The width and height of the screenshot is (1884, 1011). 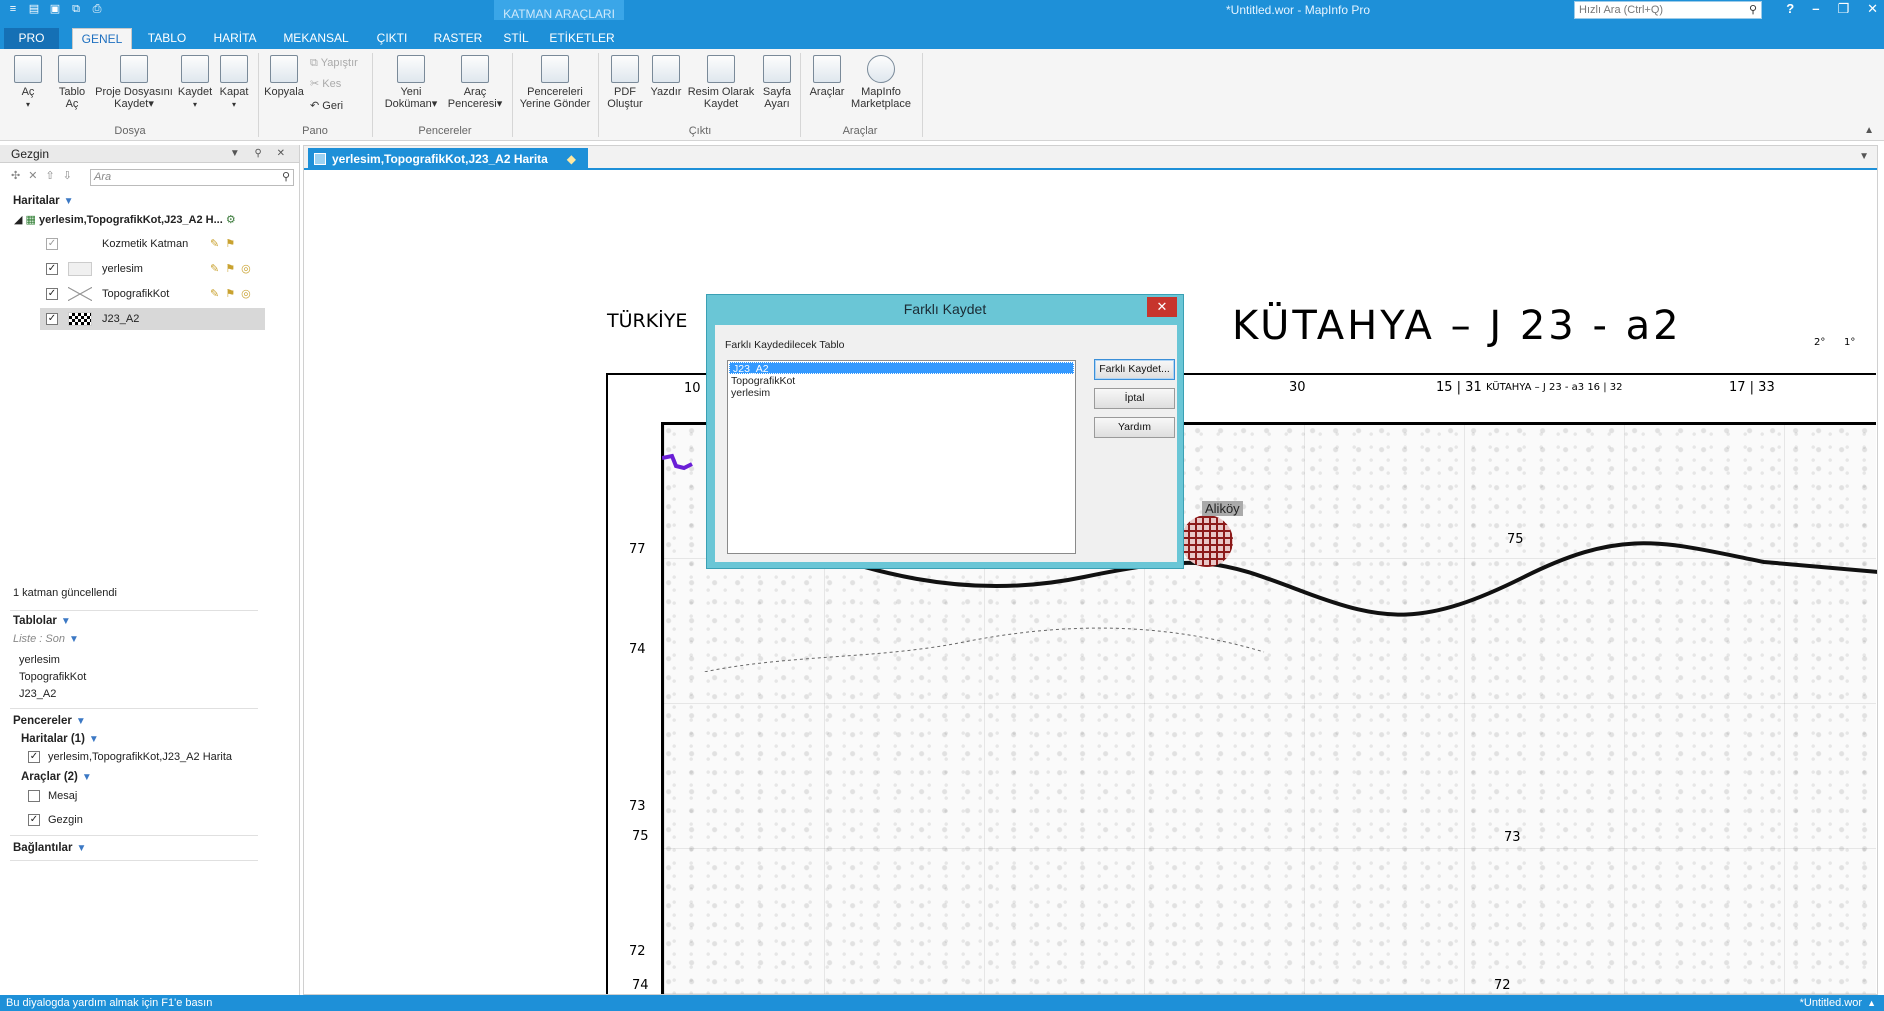 What do you see at coordinates (582, 38) in the screenshot?
I see `tab-etiketler: ETİKETLER` at bounding box center [582, 38].